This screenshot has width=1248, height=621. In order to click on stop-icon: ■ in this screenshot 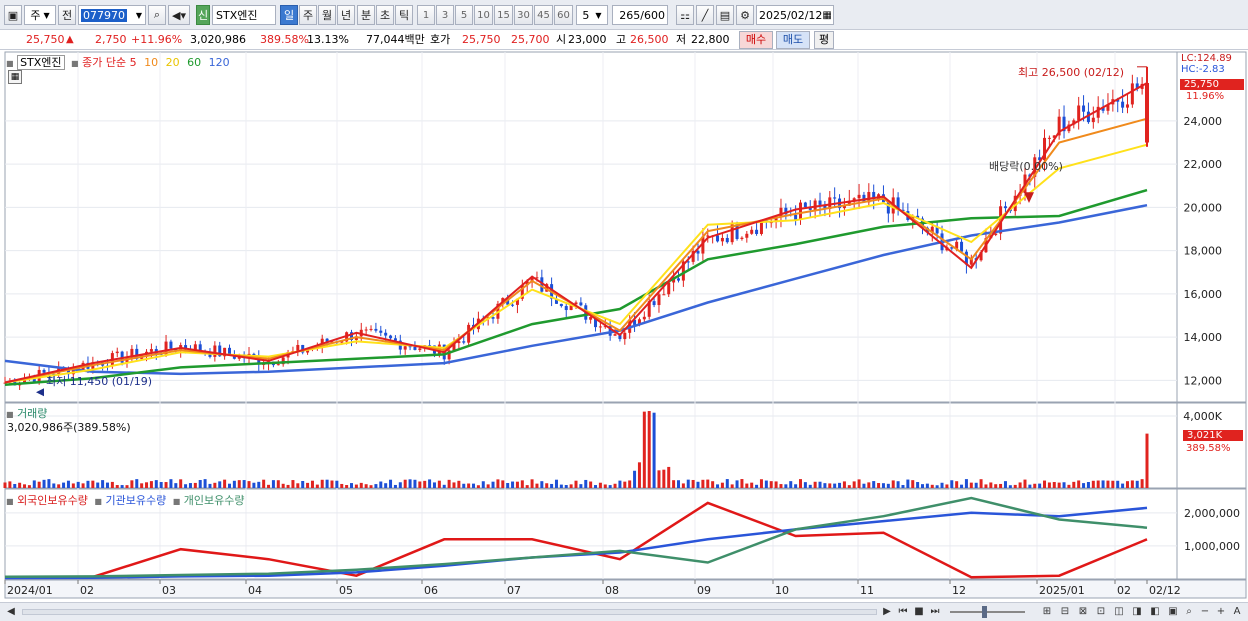, I will do `click(919, 612)`.